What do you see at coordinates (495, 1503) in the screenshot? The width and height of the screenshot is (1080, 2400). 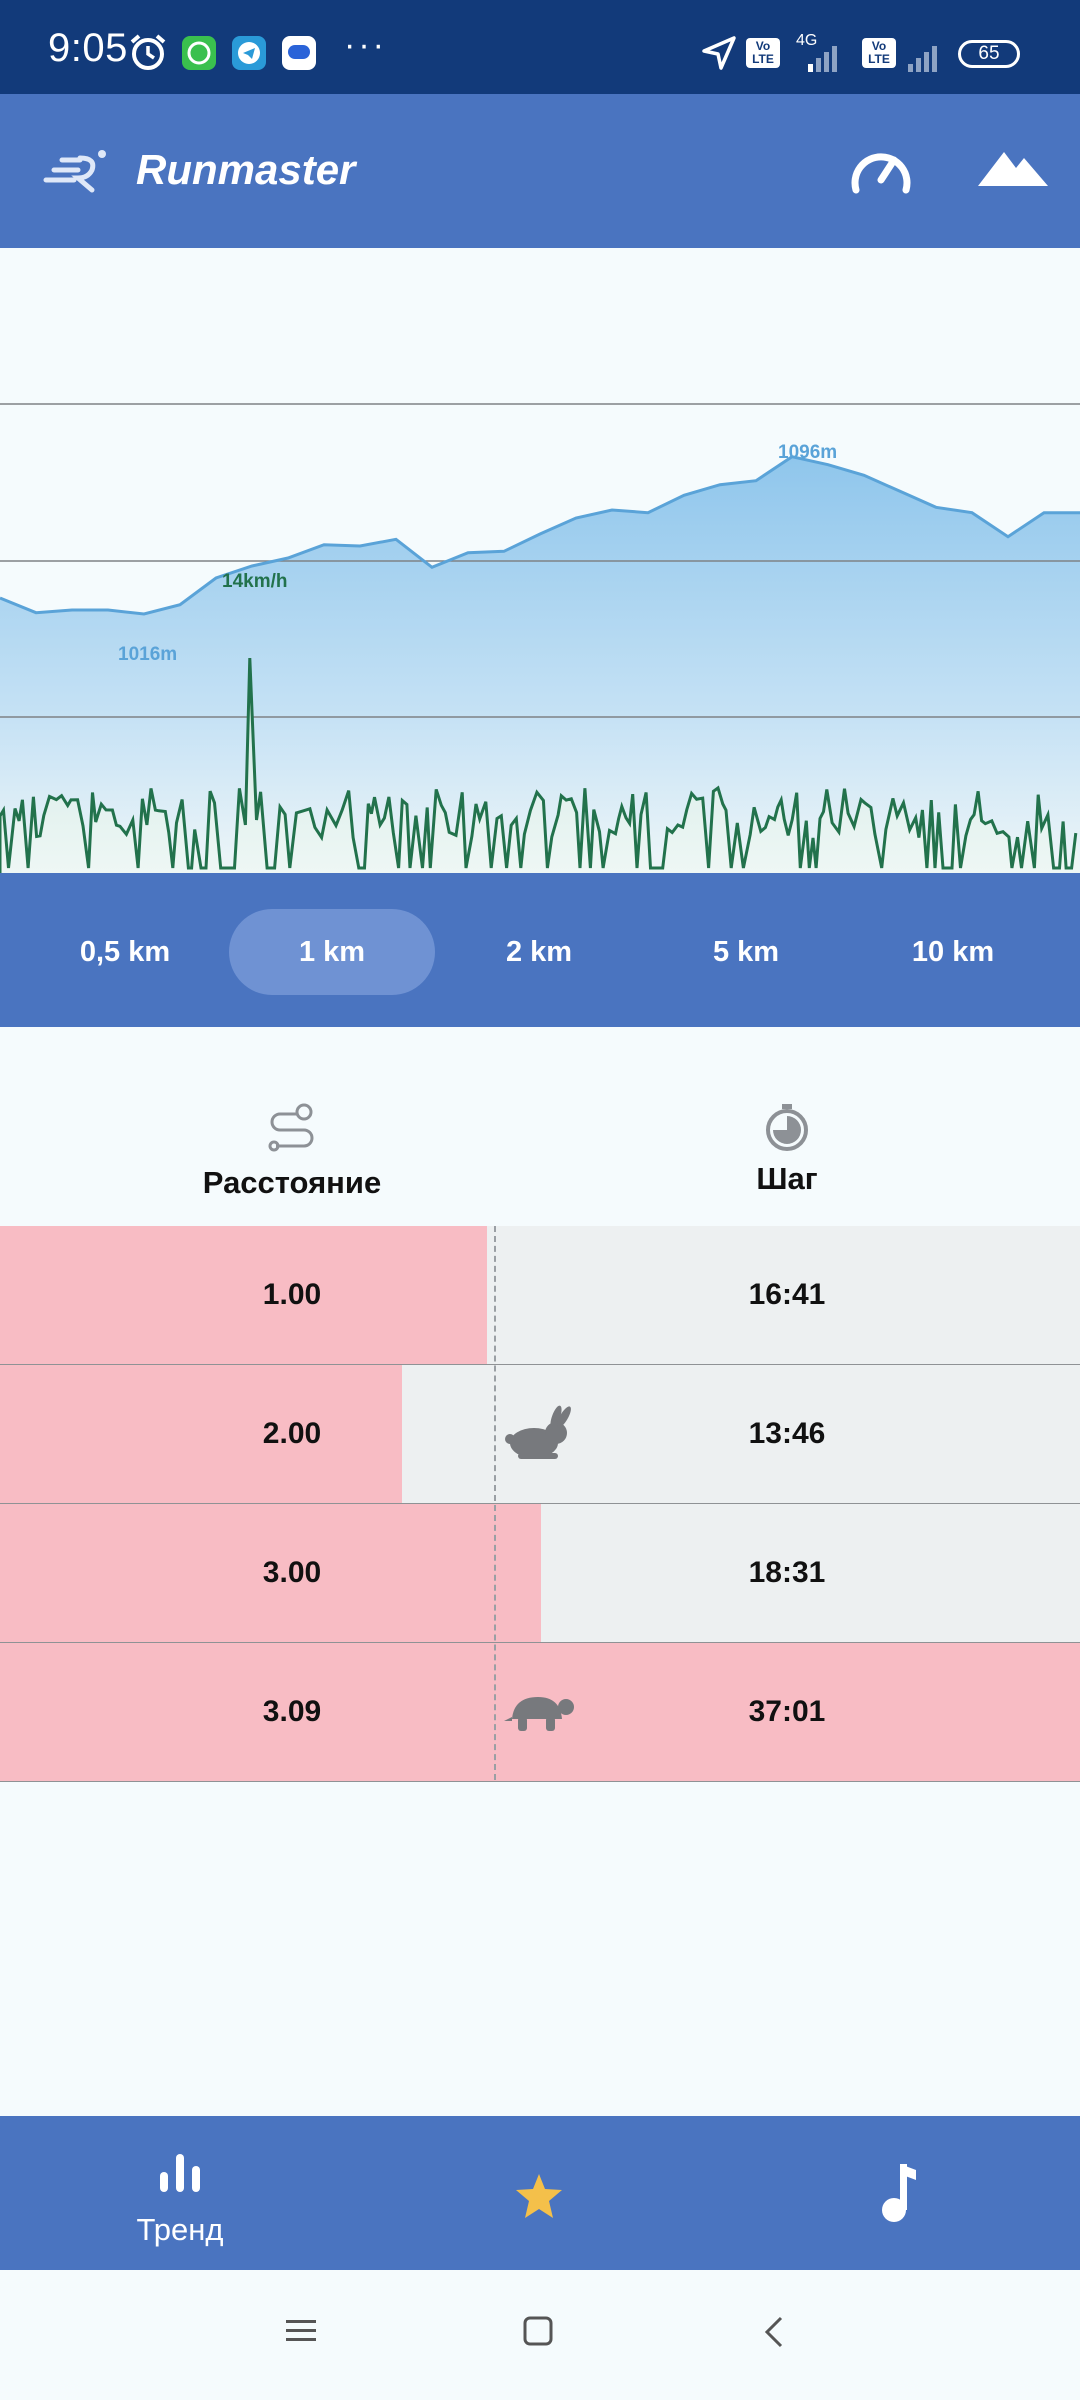 I see `average-pace-divider` at bounding box center [495, 1503].